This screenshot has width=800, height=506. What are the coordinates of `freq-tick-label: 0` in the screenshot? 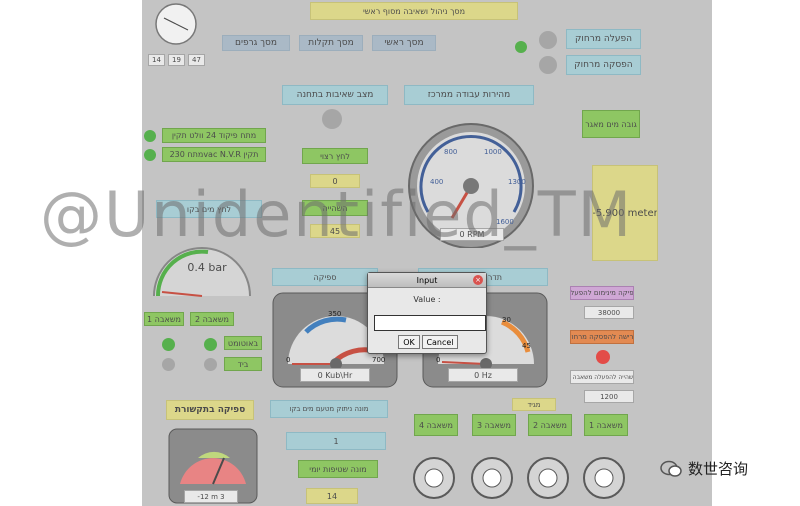 It's located at (438, 360).